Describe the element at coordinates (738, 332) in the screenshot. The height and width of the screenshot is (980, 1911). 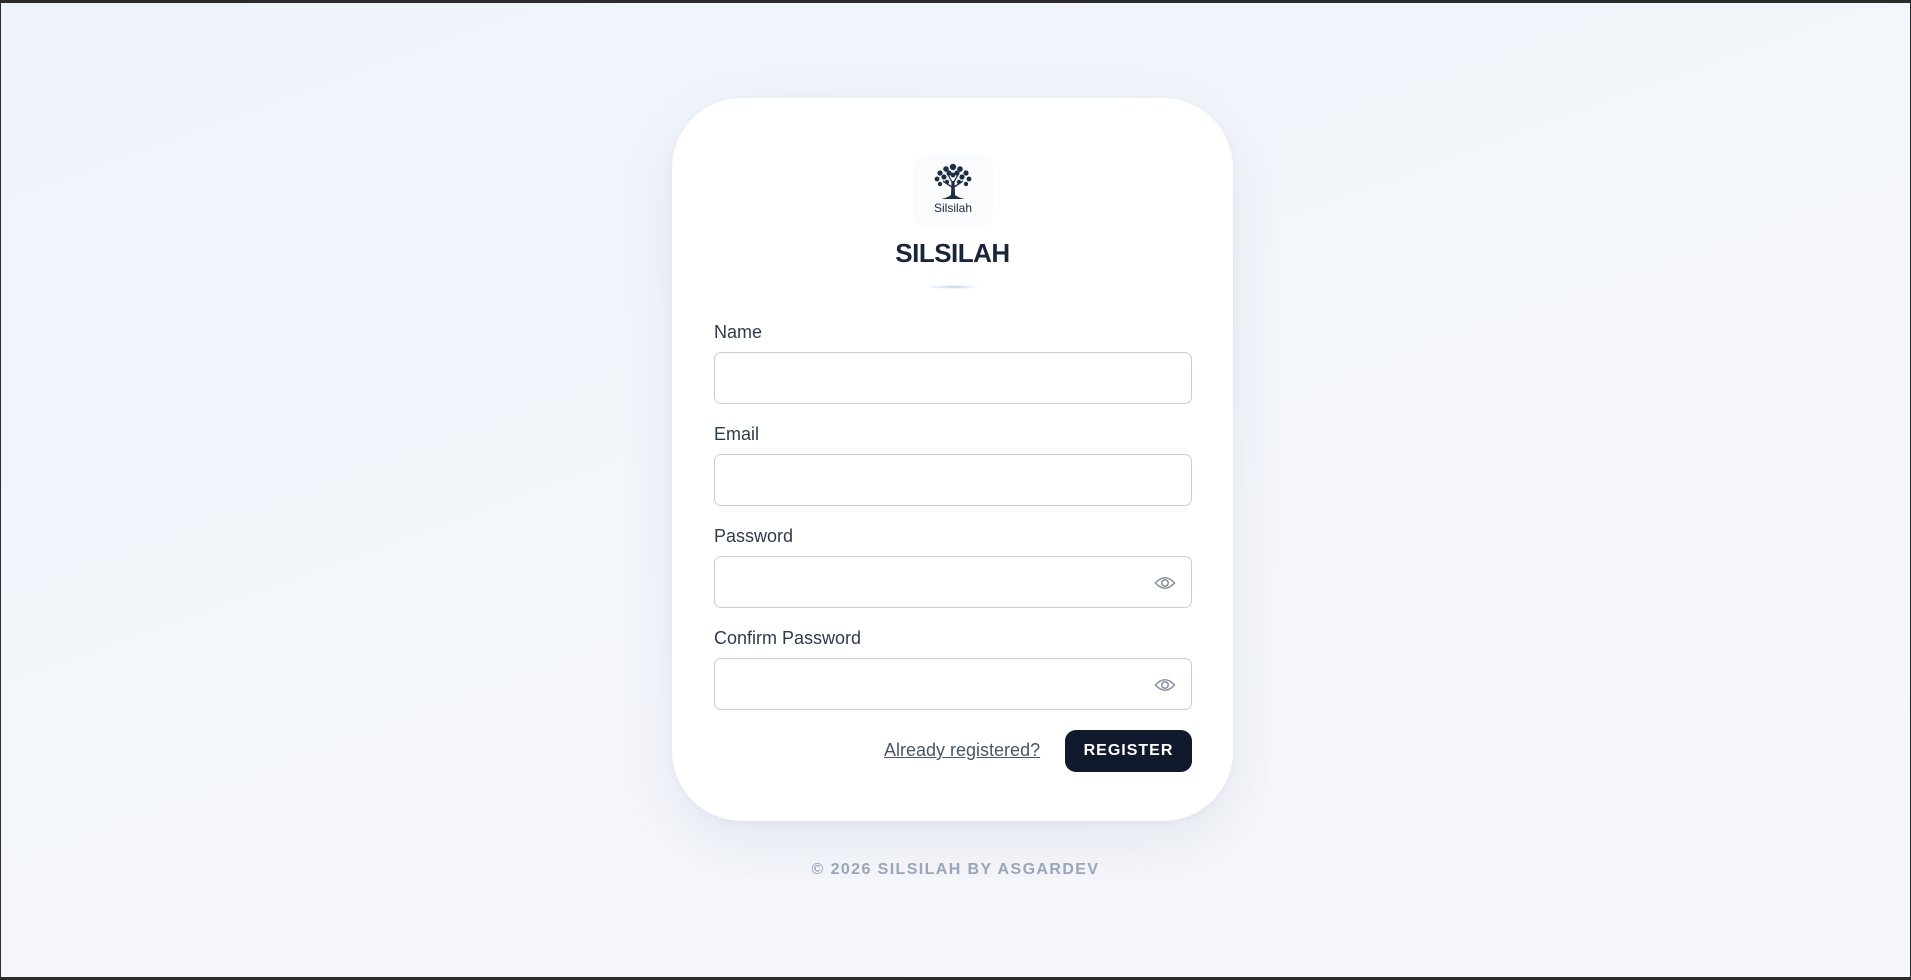
I see `name-label: Name` at that location.